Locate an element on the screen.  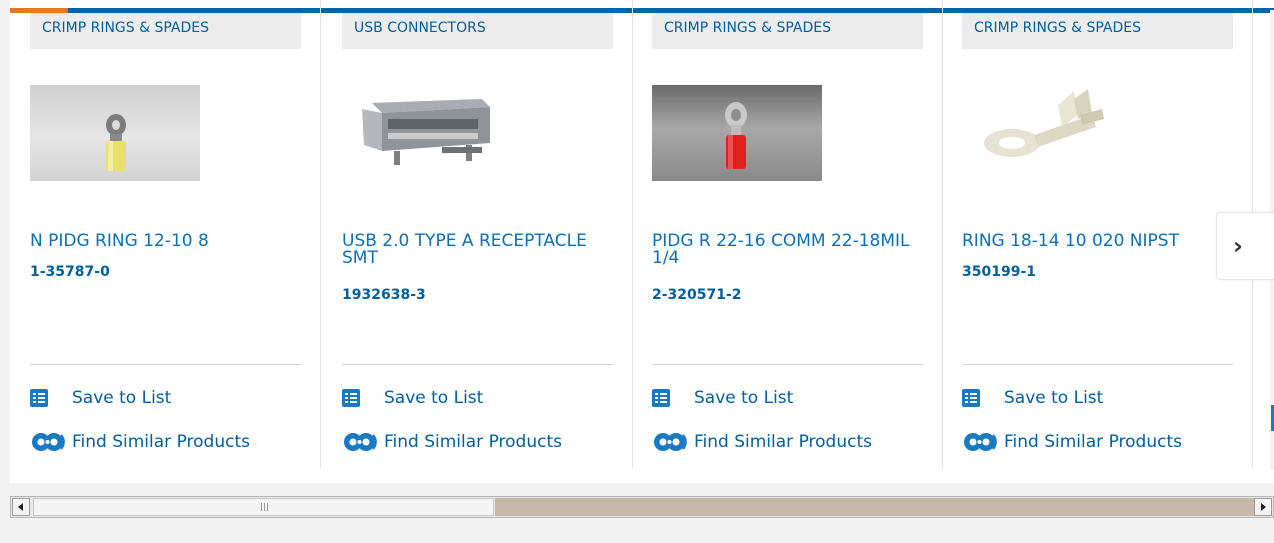
product-name-link: RING 18-14 10 020 NIPST is located at coordinates (1092, 241).